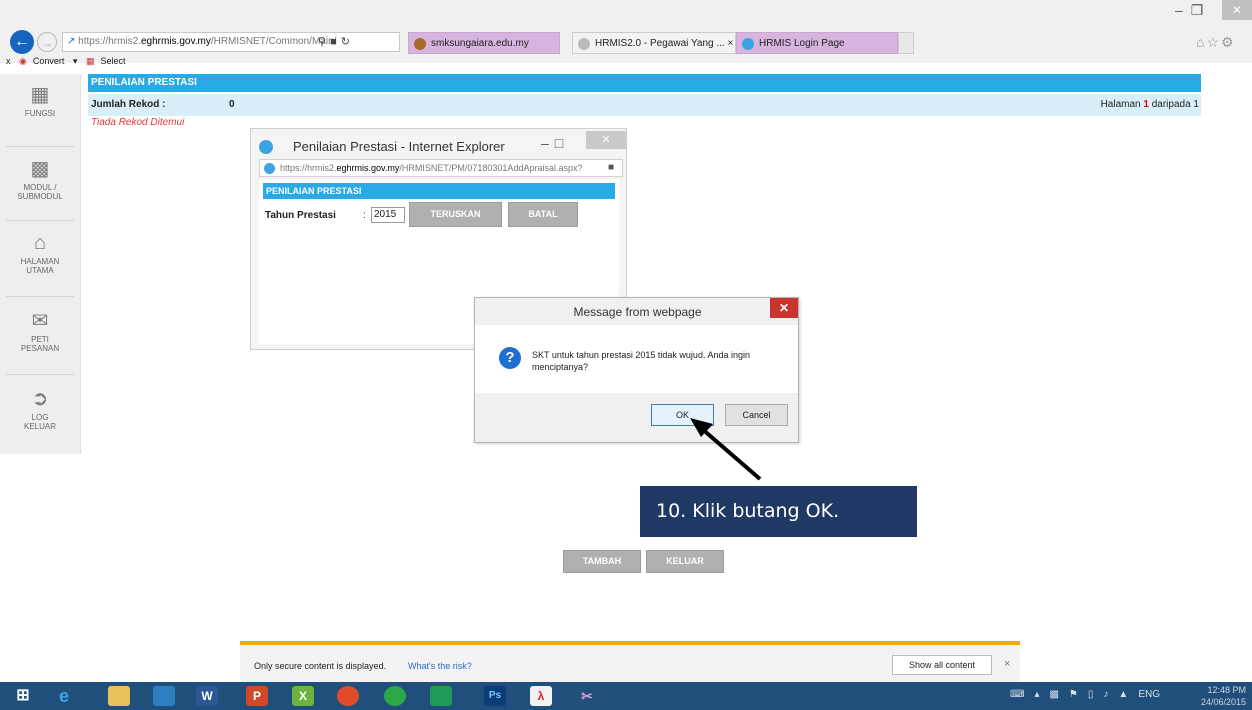 This screenshot has height=710, width=1252. Describe the element at coordinates (440, 666) in the screenshot. I see `whats-the-risk-link: What's the risk?` at that location.